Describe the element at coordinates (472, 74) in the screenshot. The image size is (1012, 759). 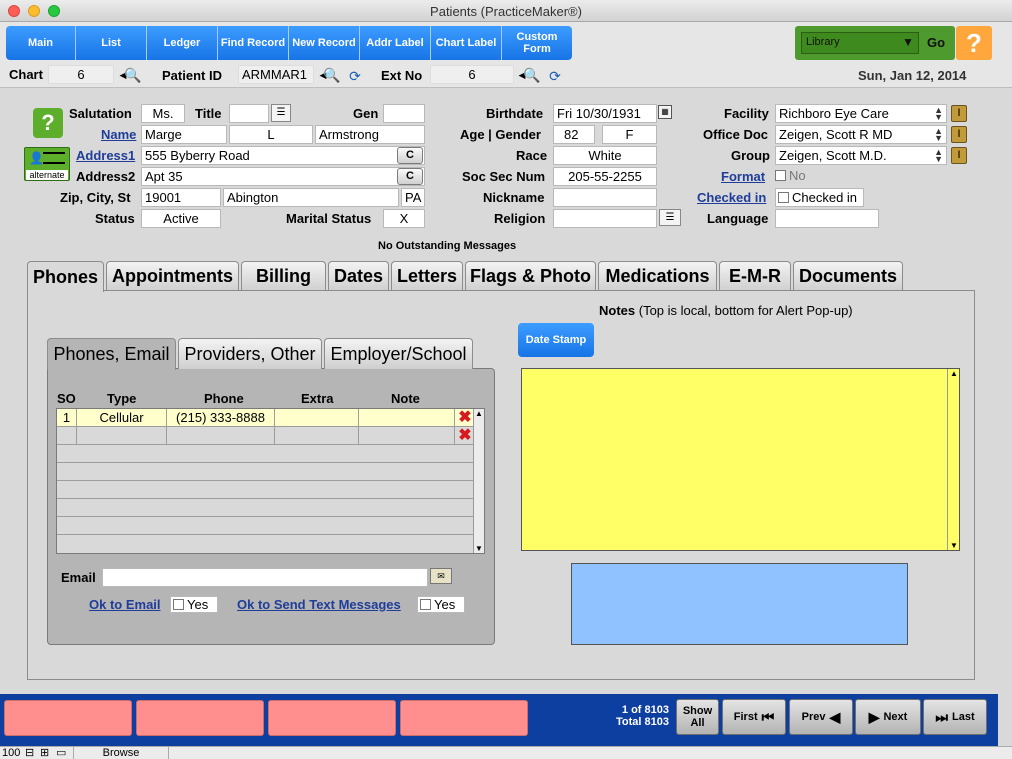
I see `ext-no-field: 6` at that location.